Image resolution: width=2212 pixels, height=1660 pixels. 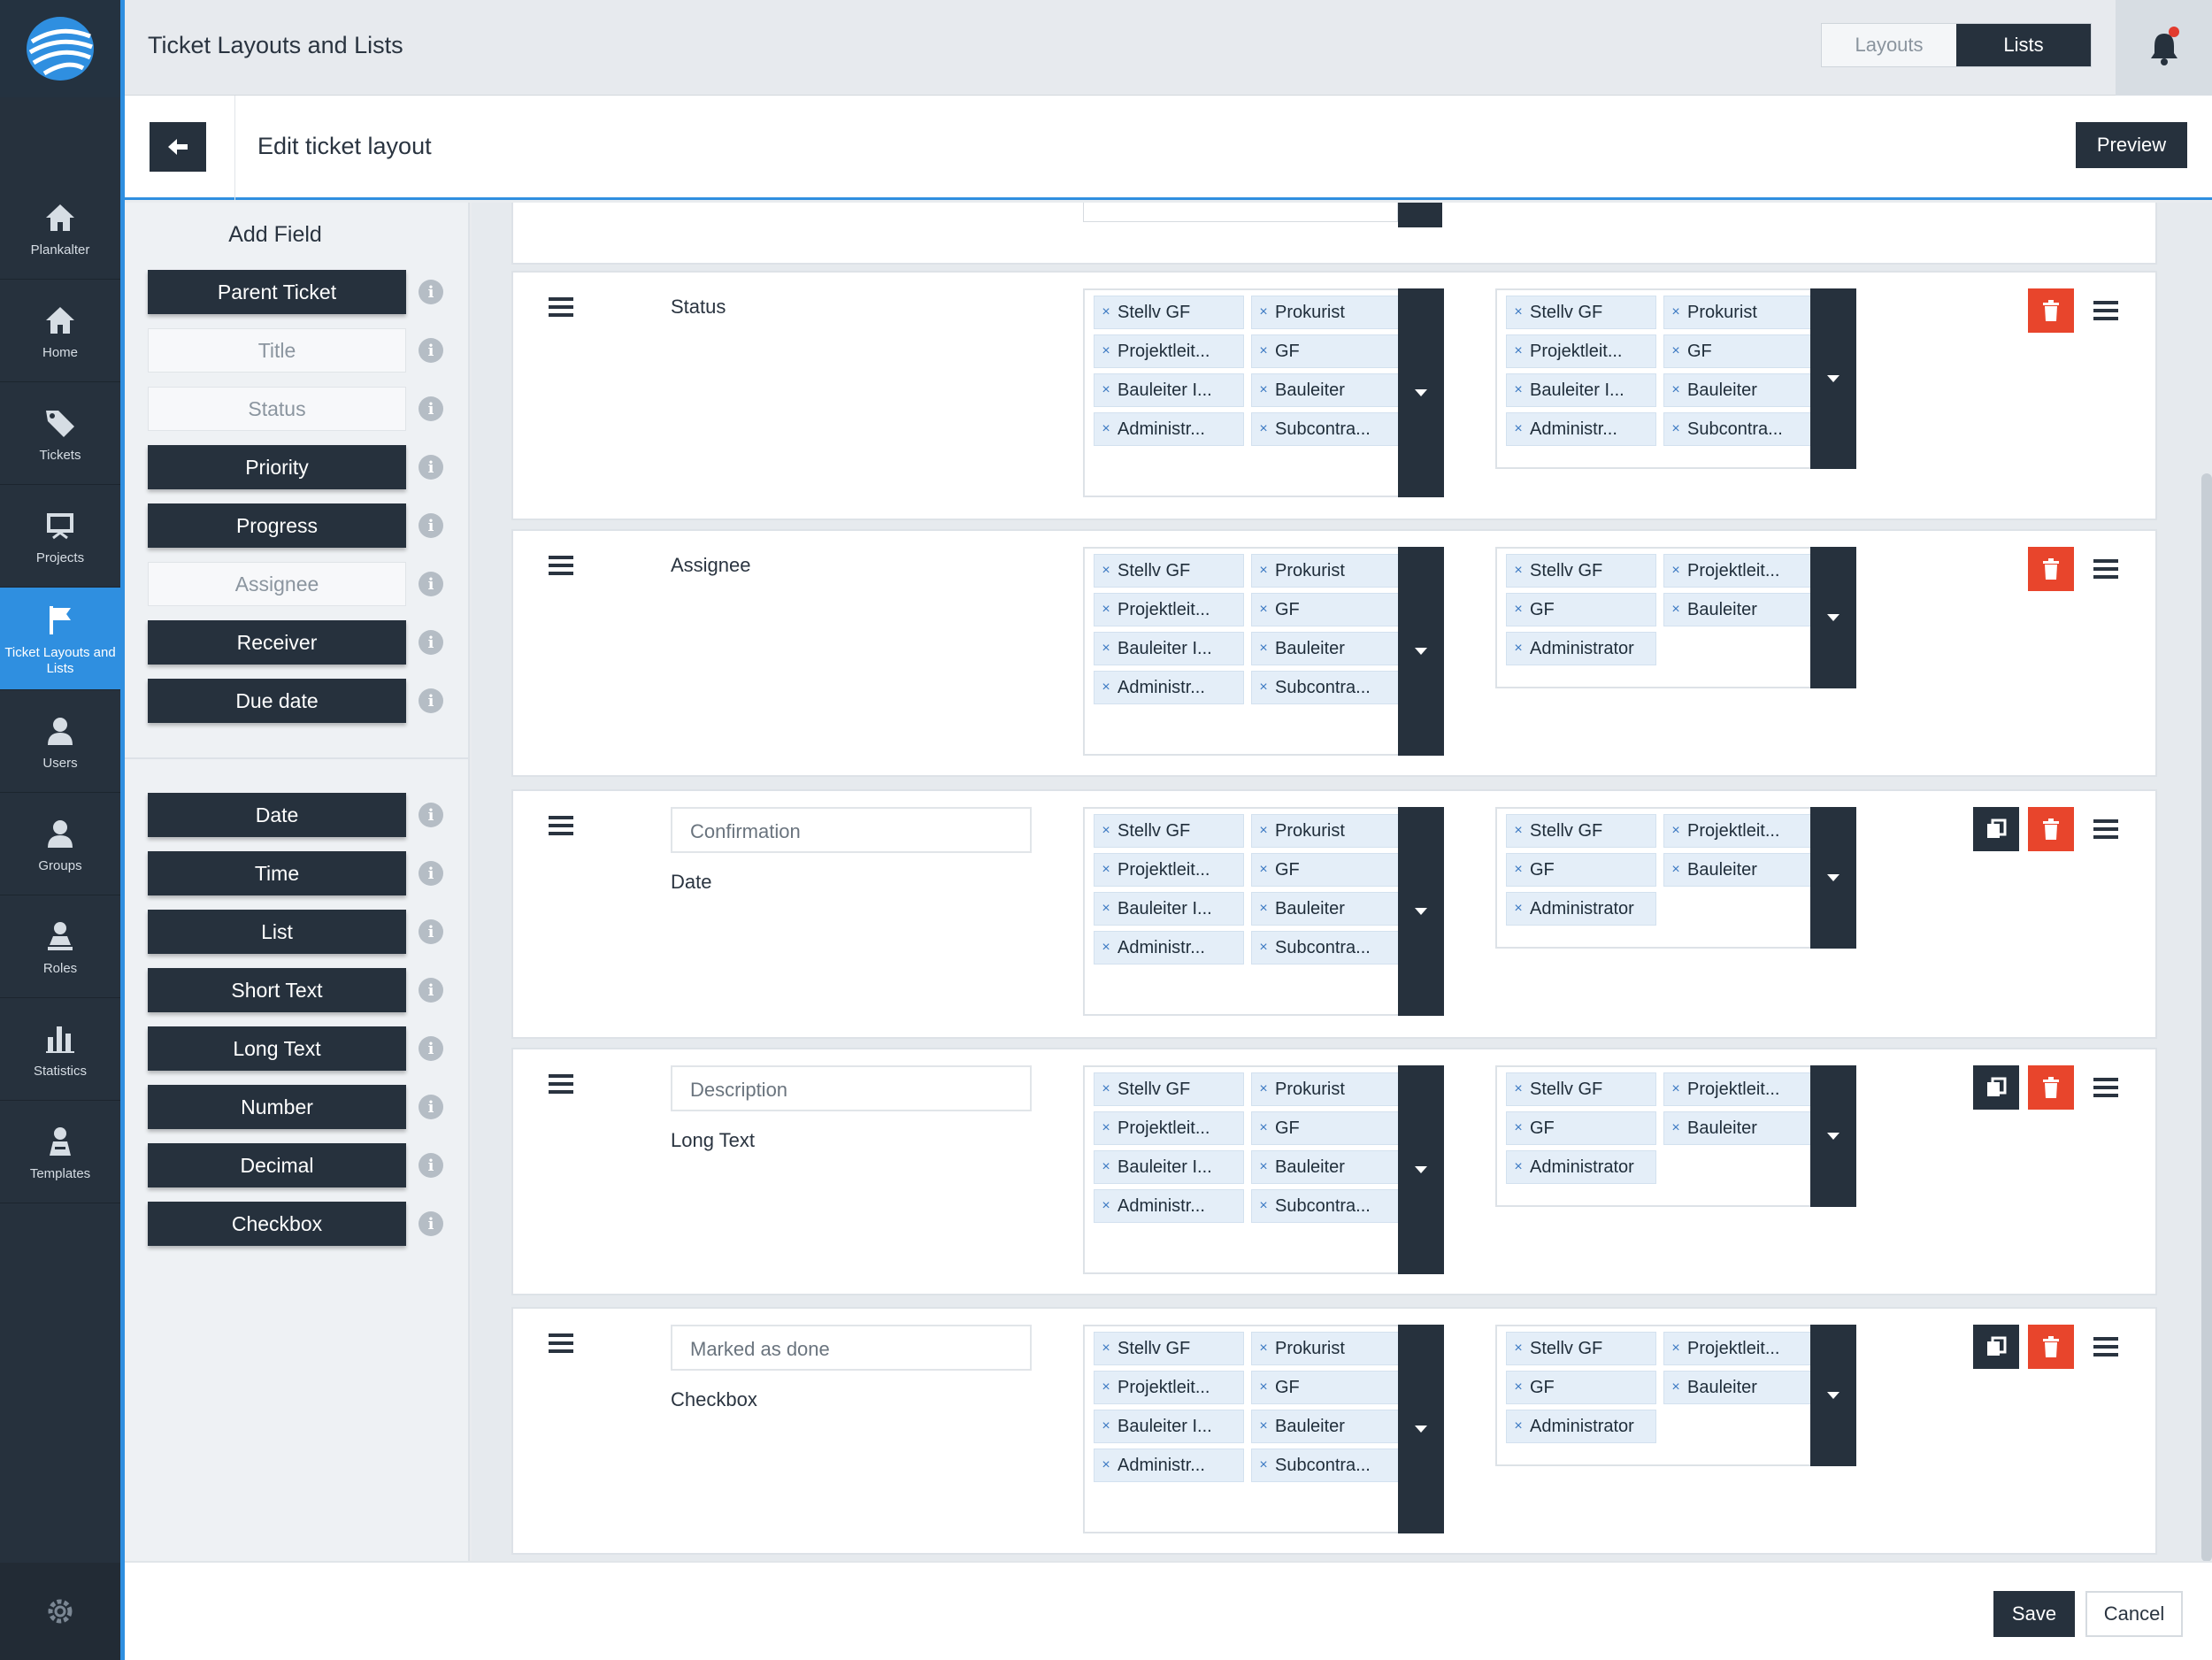 What do you see at coordinates (1889, 45) in the screenshot?
I see `toggle-layouts: Layouts` at bounding box center [1889, 45].